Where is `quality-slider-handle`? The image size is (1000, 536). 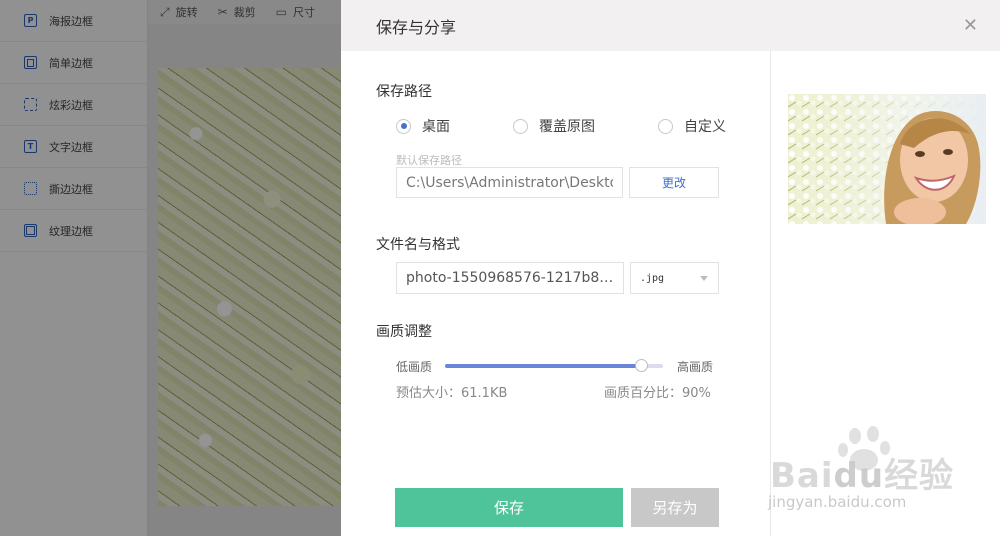 quality-slider-handle is located at coordinates (642, 365).